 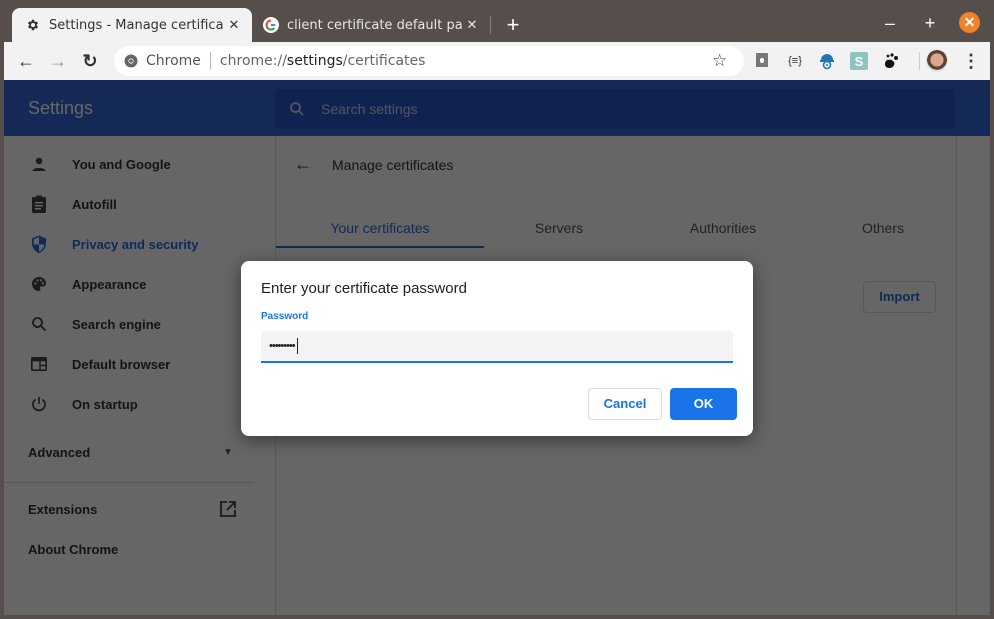 I want to click on gear-icon, so click(x=33, y=25).